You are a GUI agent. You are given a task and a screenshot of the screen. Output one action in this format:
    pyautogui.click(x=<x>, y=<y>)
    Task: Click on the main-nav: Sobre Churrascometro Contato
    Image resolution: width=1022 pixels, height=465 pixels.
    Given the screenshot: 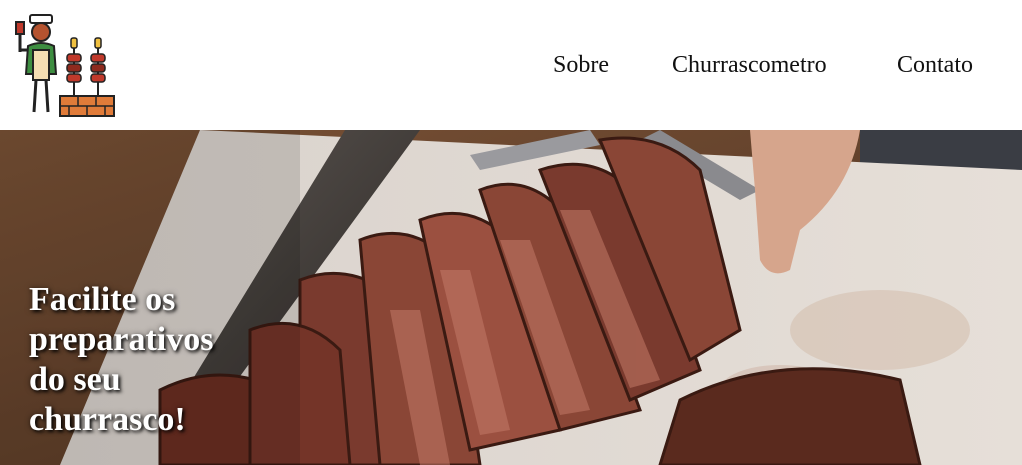 What is the action you would take?
    pyautogui.click(x=511, y=65)
    